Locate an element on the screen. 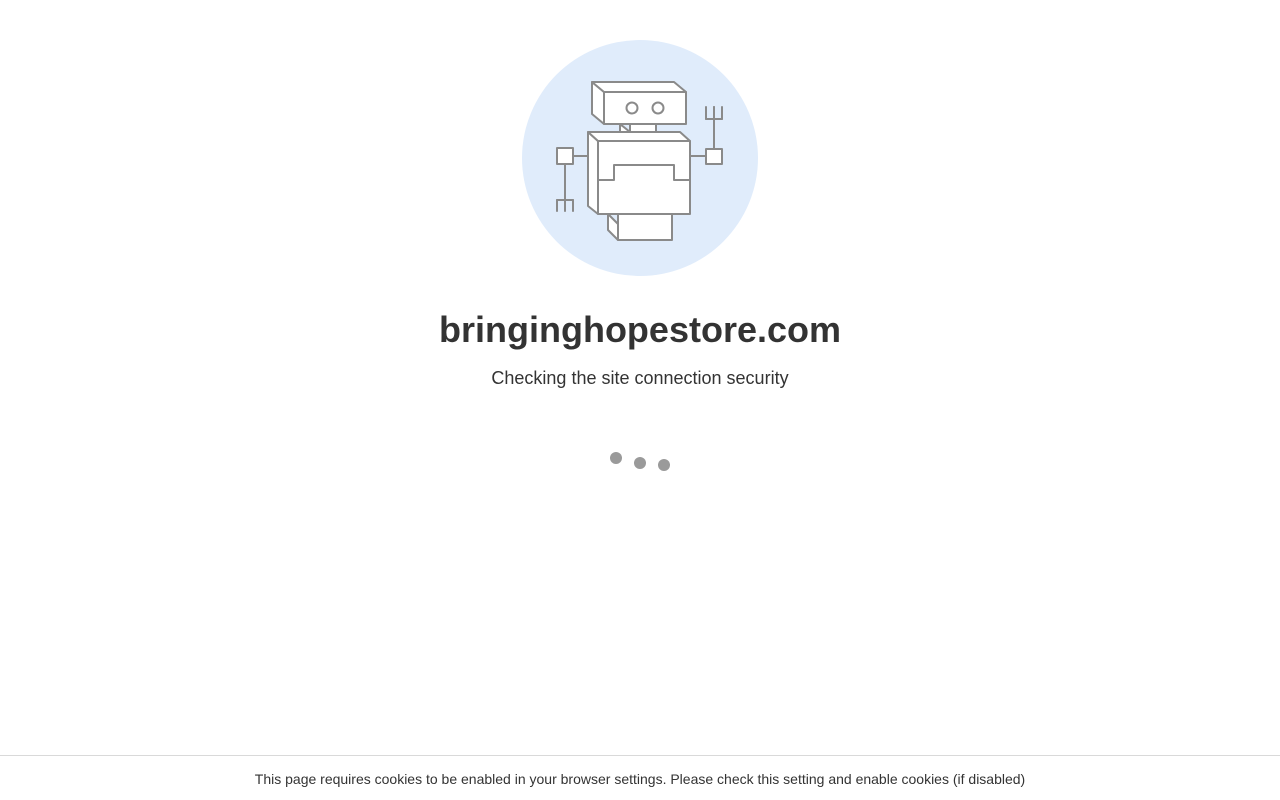 This screenshot has height=800, width=1280. site-domain-heading: bringinghopestore.com is located at coordinates (639, 329).